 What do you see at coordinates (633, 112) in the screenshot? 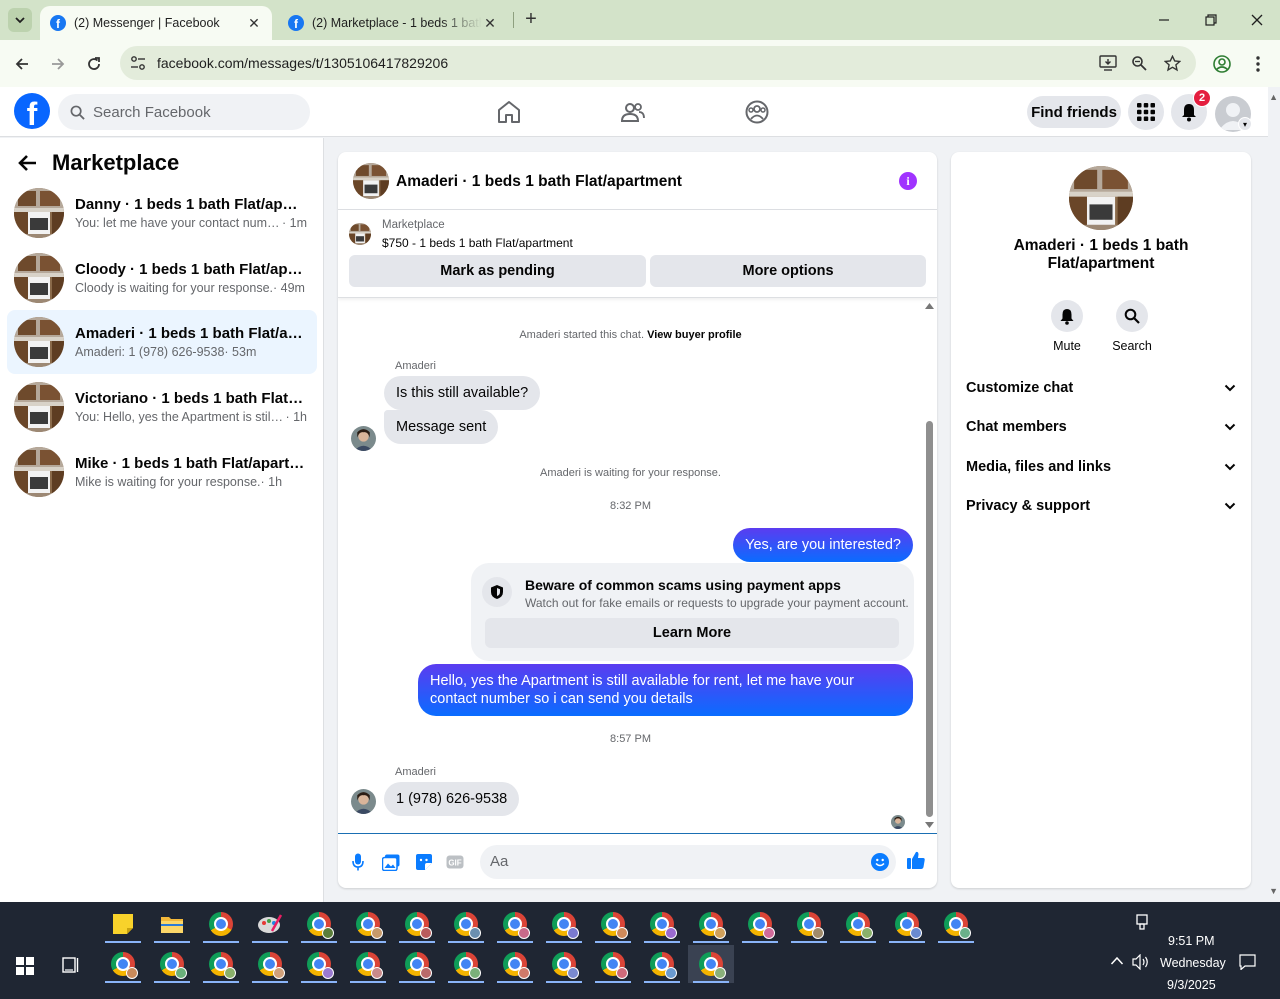
I see `friends-icon` at bounding box center [633, 112].